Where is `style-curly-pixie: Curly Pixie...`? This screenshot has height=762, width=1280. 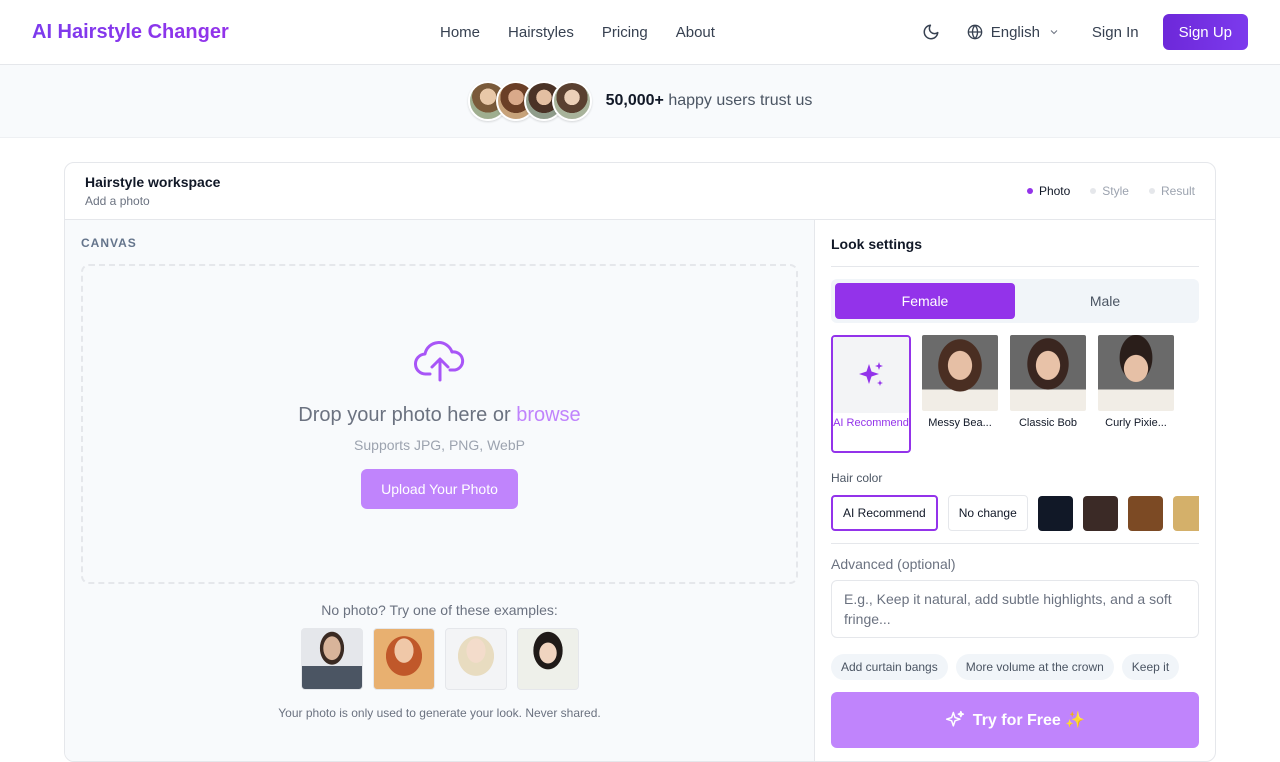
style-curly-pixie: Curly Pixie... is located at coordinates (1136, 394).